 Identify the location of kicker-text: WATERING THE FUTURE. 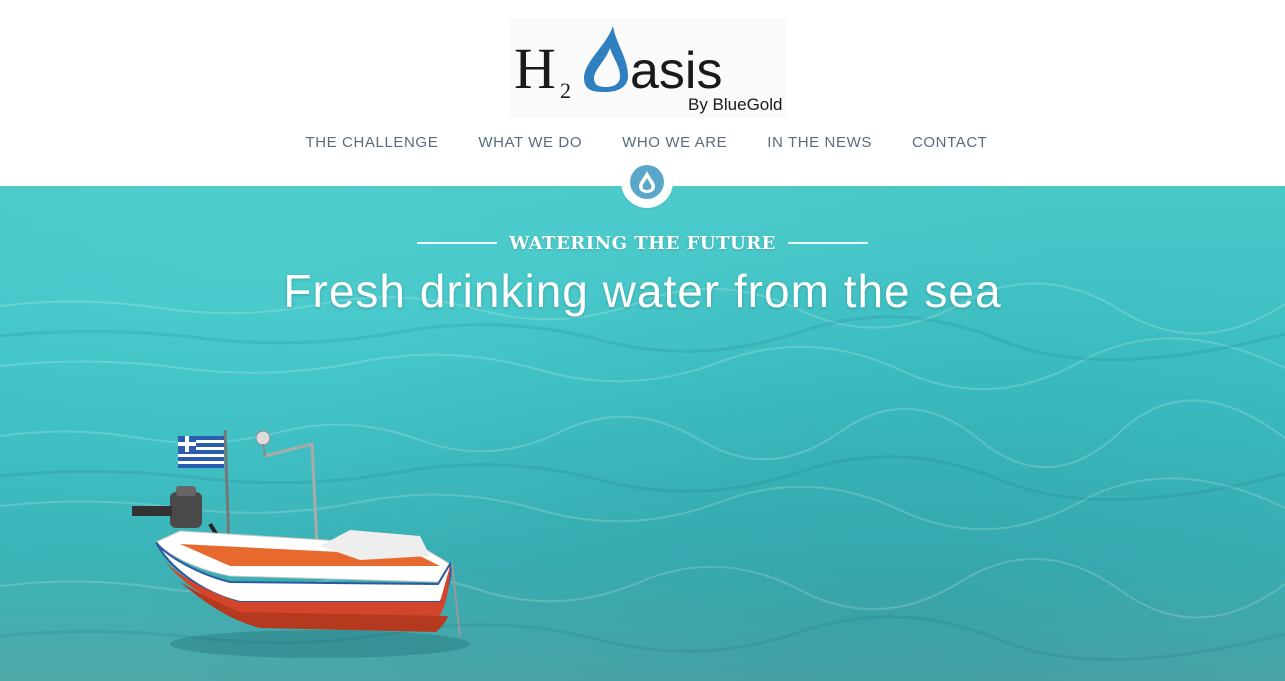
(642, 243).